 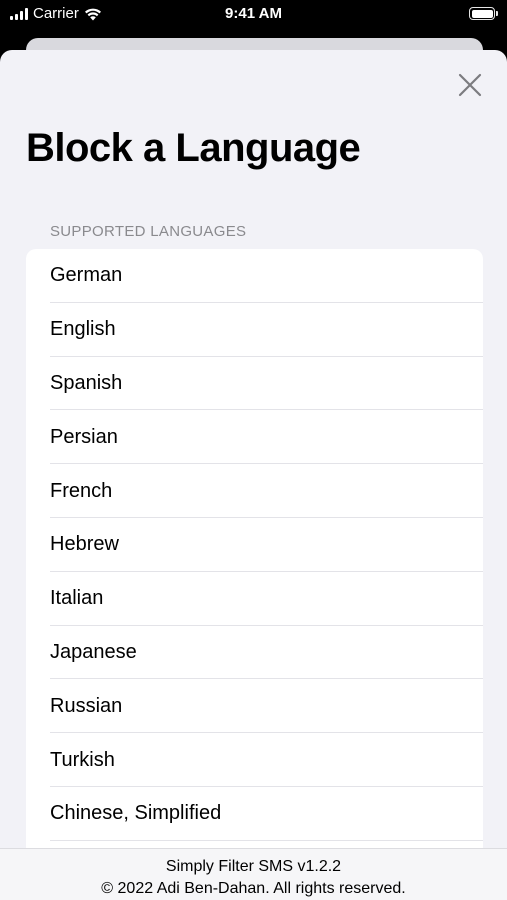 I want to click on language-item-persian: Persian, so click(x=254, y=437).